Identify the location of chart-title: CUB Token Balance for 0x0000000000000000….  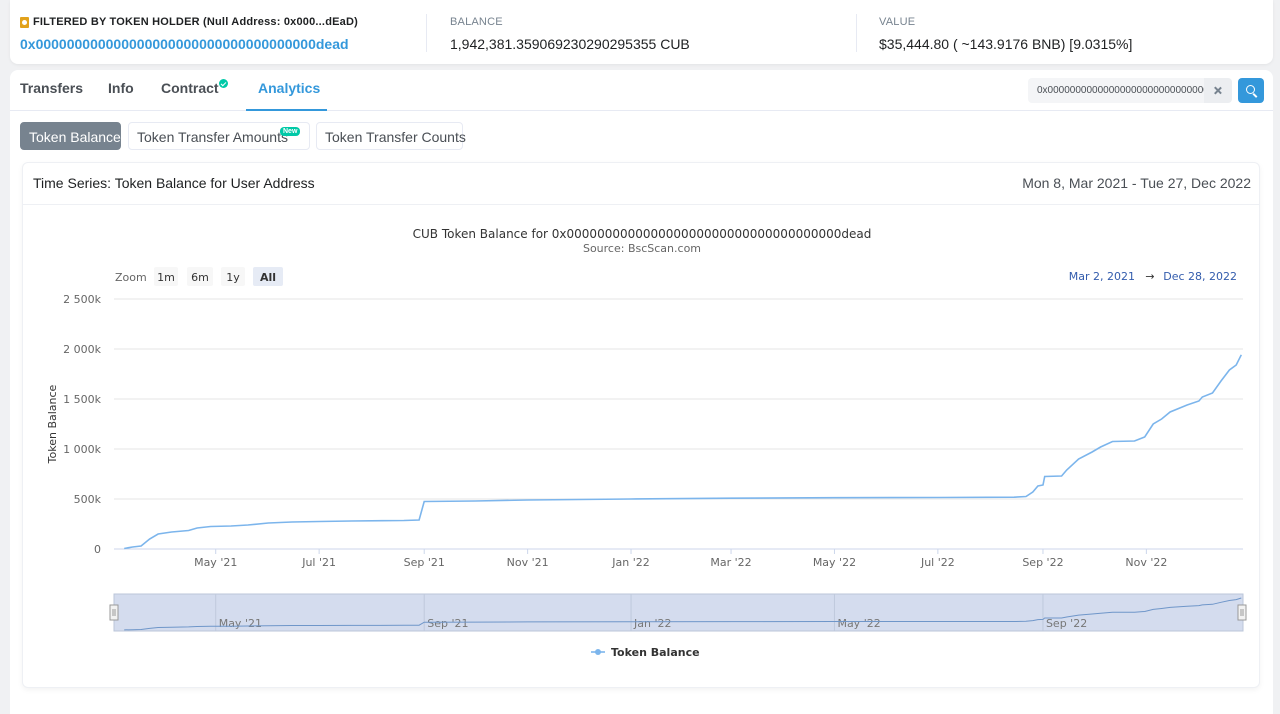
(642, 234).